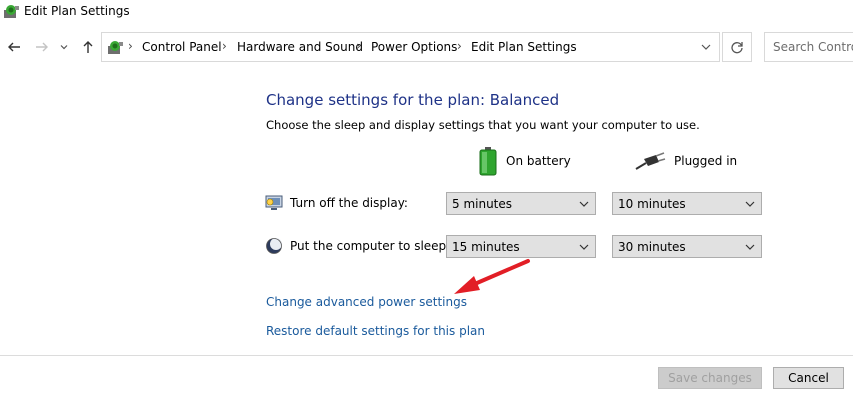 This screenshot has width=853, height=409. I want to click on select-value: 5 minutes, so click(482, 204).